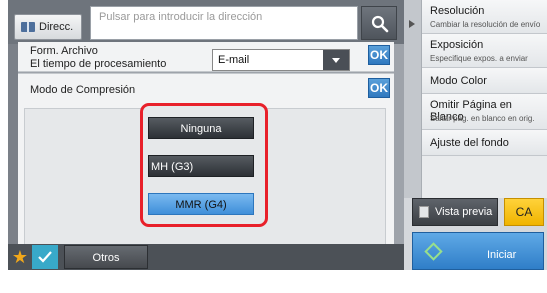 This screenshot has height=293, width=547. What do you see at coordinates (524, 212) in the screenshot?
I see `ca-button: CA` at bounding box center [524, 212].